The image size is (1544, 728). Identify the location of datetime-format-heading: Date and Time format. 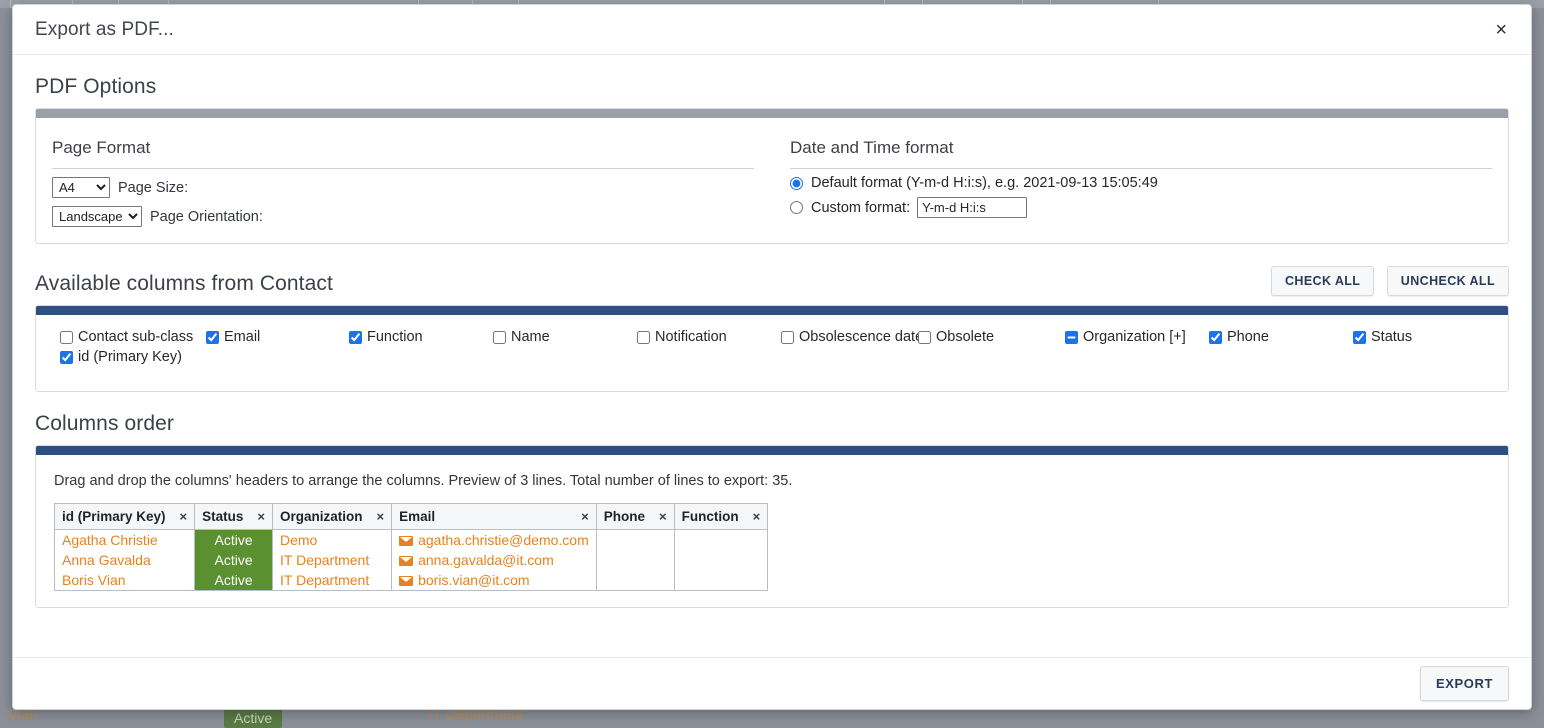
(1141, 153).